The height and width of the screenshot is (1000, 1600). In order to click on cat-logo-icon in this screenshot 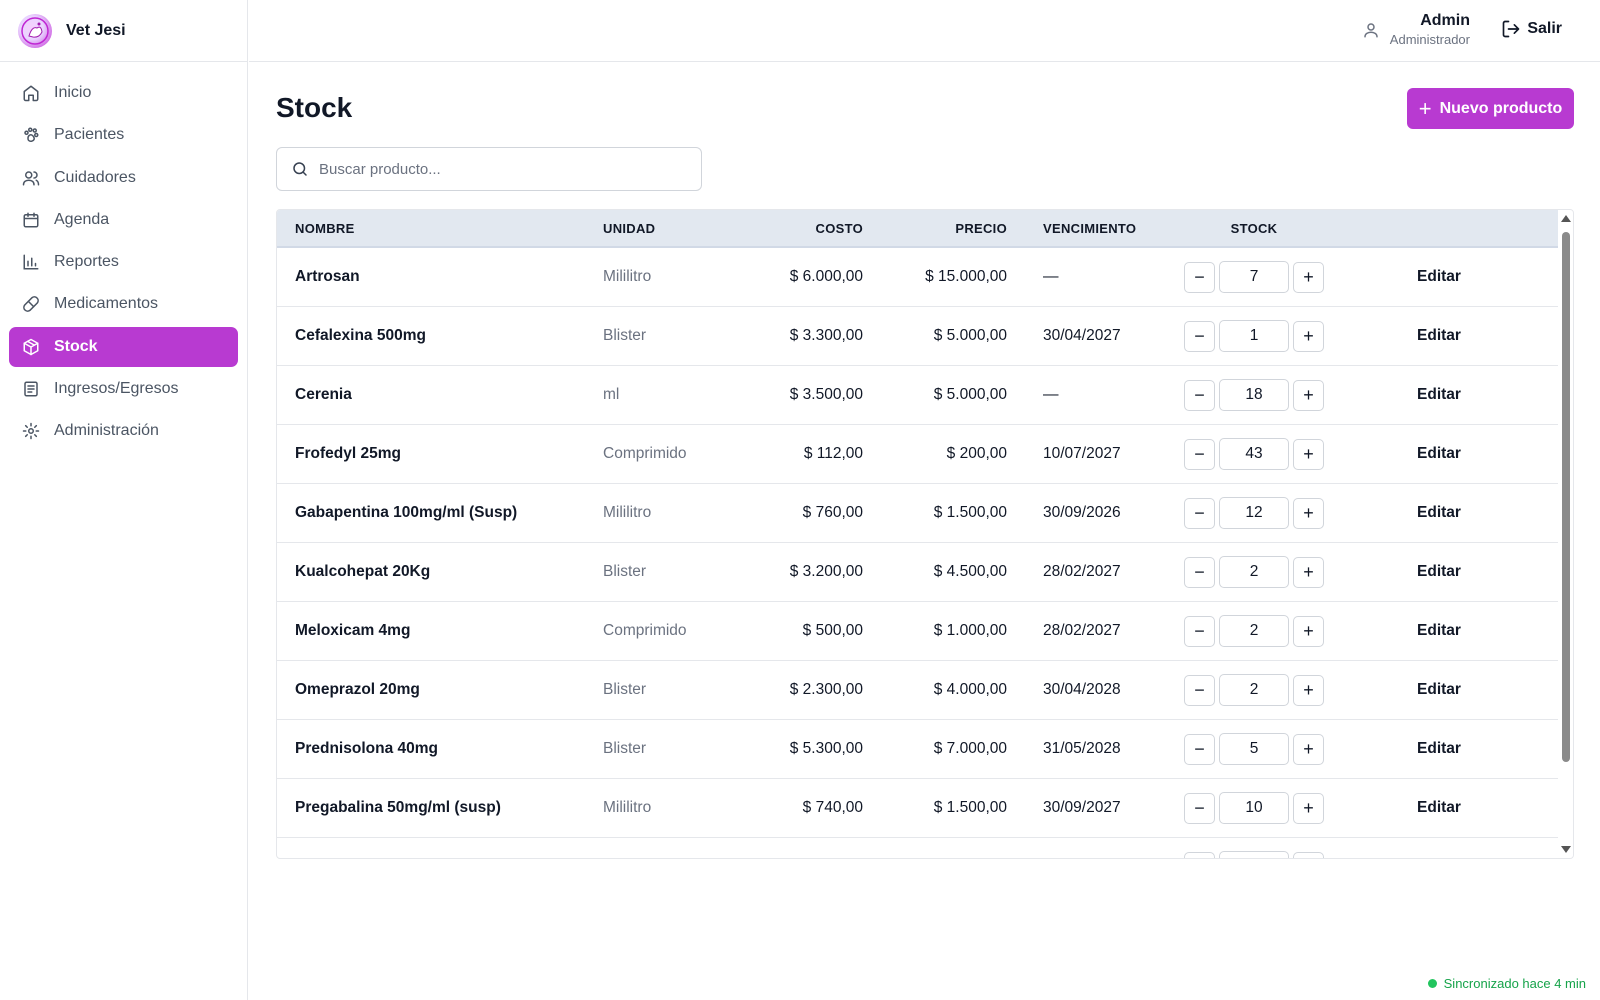, I will do `click(35, 30)`.